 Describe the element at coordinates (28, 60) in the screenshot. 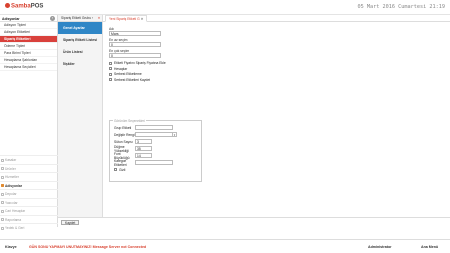

I see `sidebar-item-hesaplama-sablonlari: Hesaplama Şablonları` at that location.